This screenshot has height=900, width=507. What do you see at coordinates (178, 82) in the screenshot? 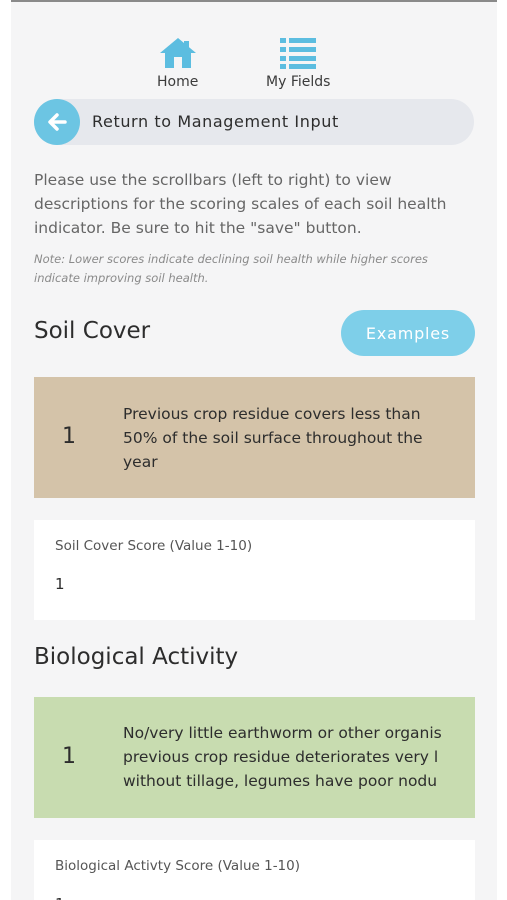
I see `home-nav-label: Home` at bounding box center [178, 82].